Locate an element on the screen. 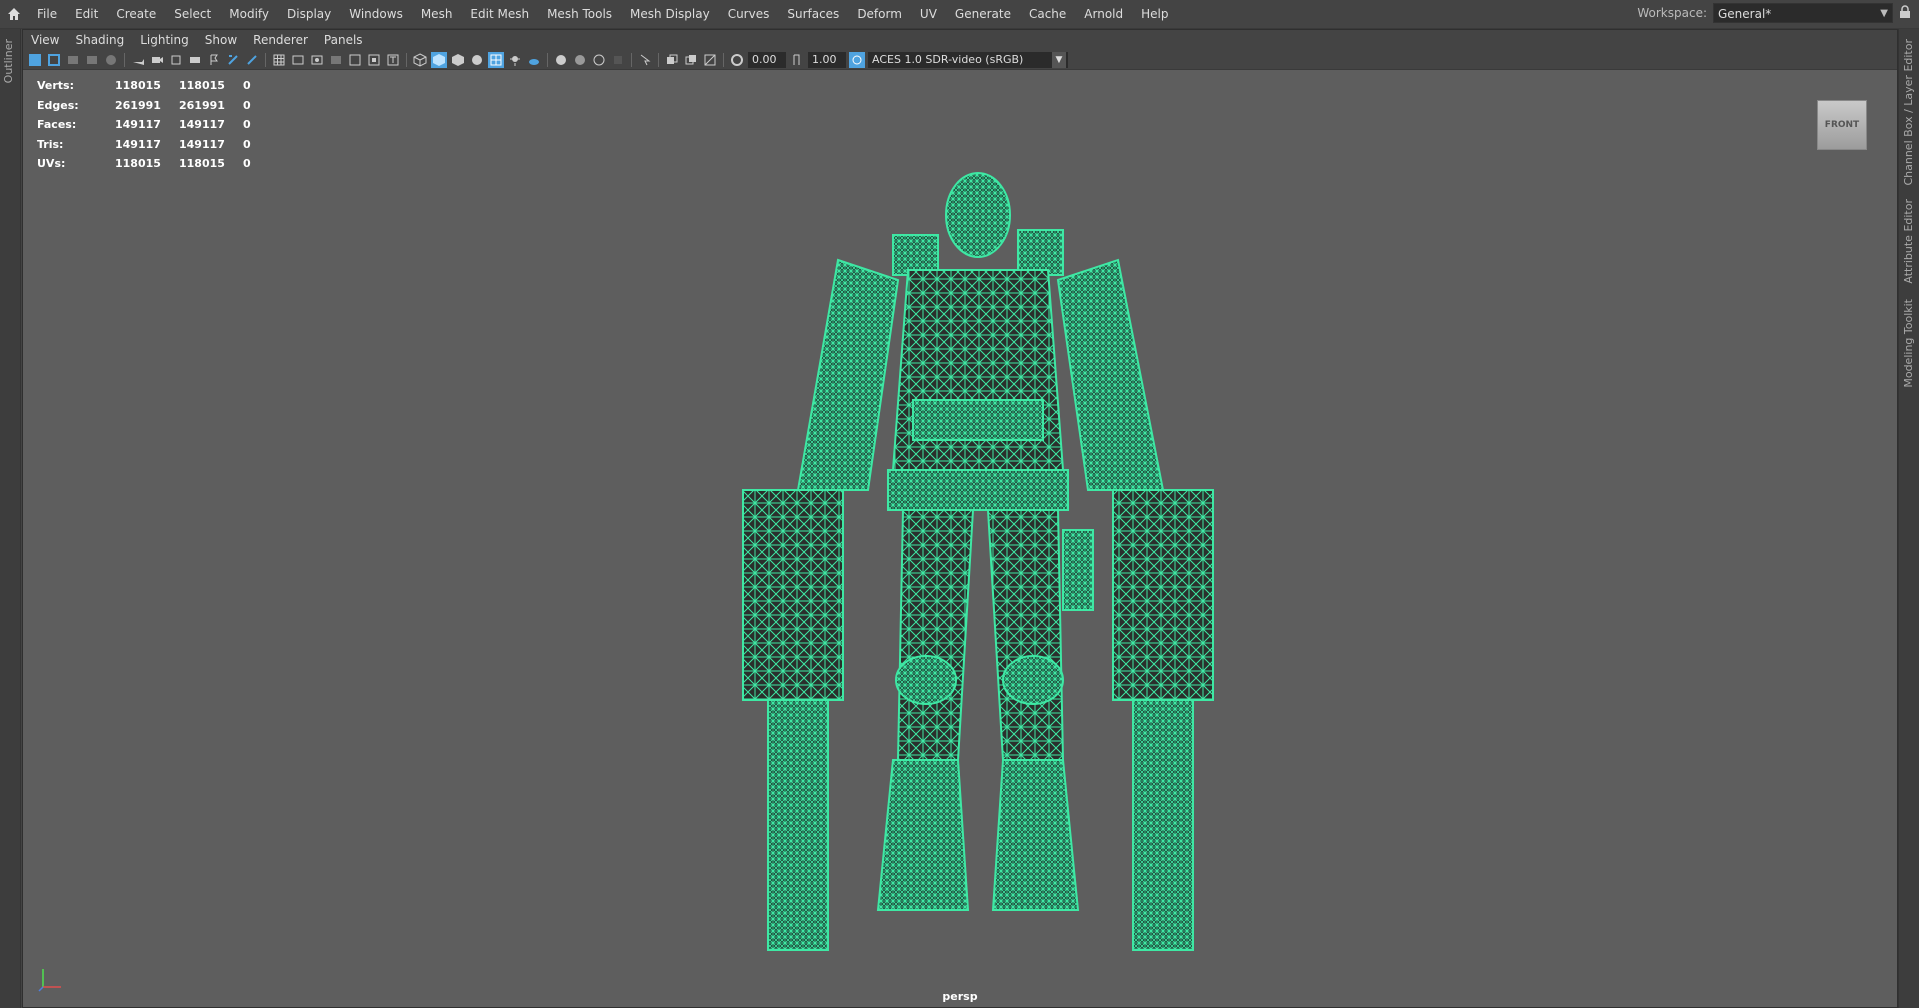 The height and width of the screenshot is (1008, 1919). tab-attribute-editor: Attribute Editor is located at coordinates (1908, 241).